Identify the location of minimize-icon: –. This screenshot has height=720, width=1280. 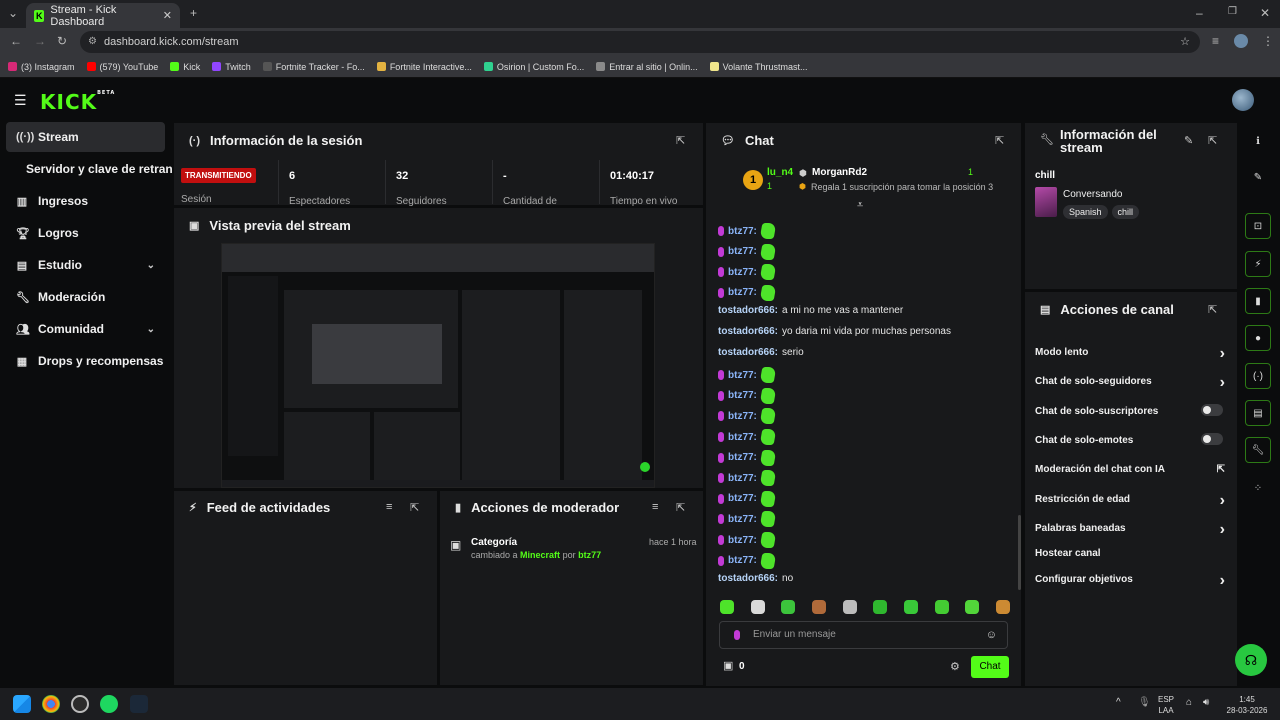
(1199, 13).